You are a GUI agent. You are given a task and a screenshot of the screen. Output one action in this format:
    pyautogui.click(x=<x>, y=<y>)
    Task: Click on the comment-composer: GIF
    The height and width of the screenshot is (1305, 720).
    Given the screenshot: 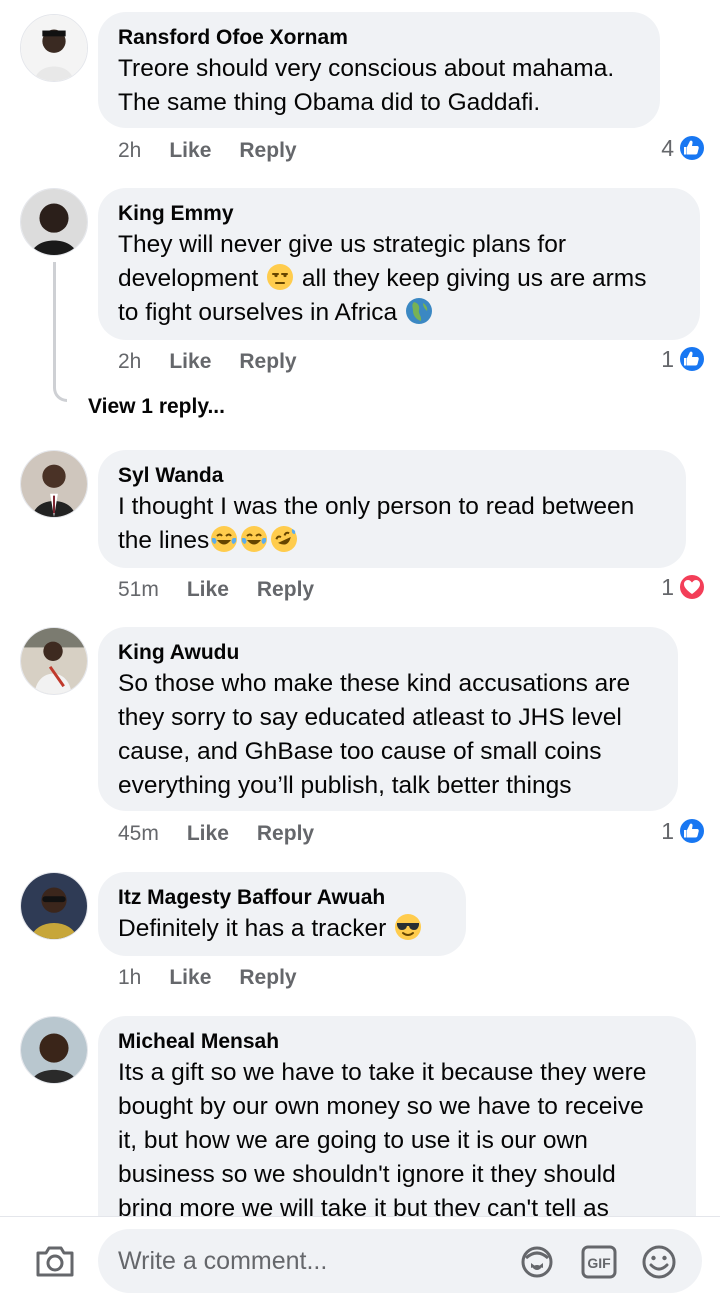 What is the action you would take?
    pyautogui.click(x=360, y=1260)
    